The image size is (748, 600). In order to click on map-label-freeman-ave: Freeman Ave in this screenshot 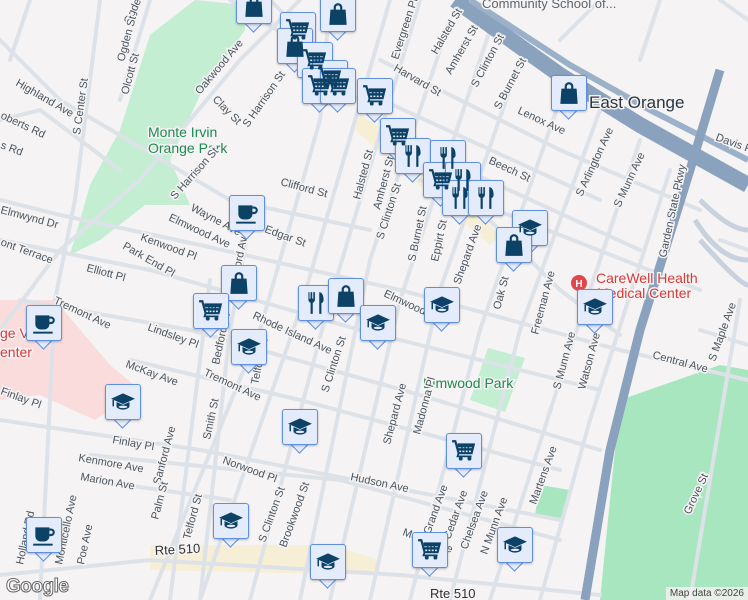, I will do `click(543, 303)`.